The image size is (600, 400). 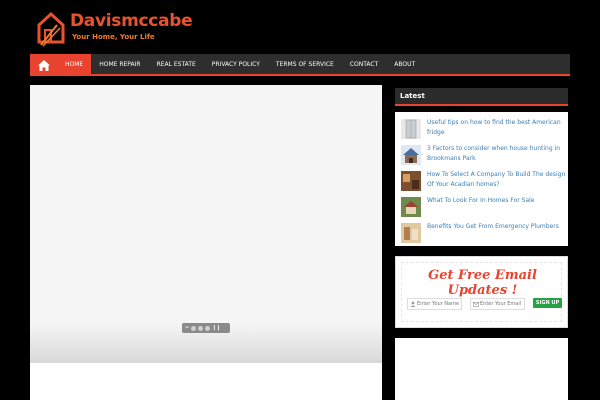 What do you see at coordinates (483, 234) in the screenshot?
I see `list-item: Benefits You Get From Emergency Plumbers` at bounding box center [483, 234].